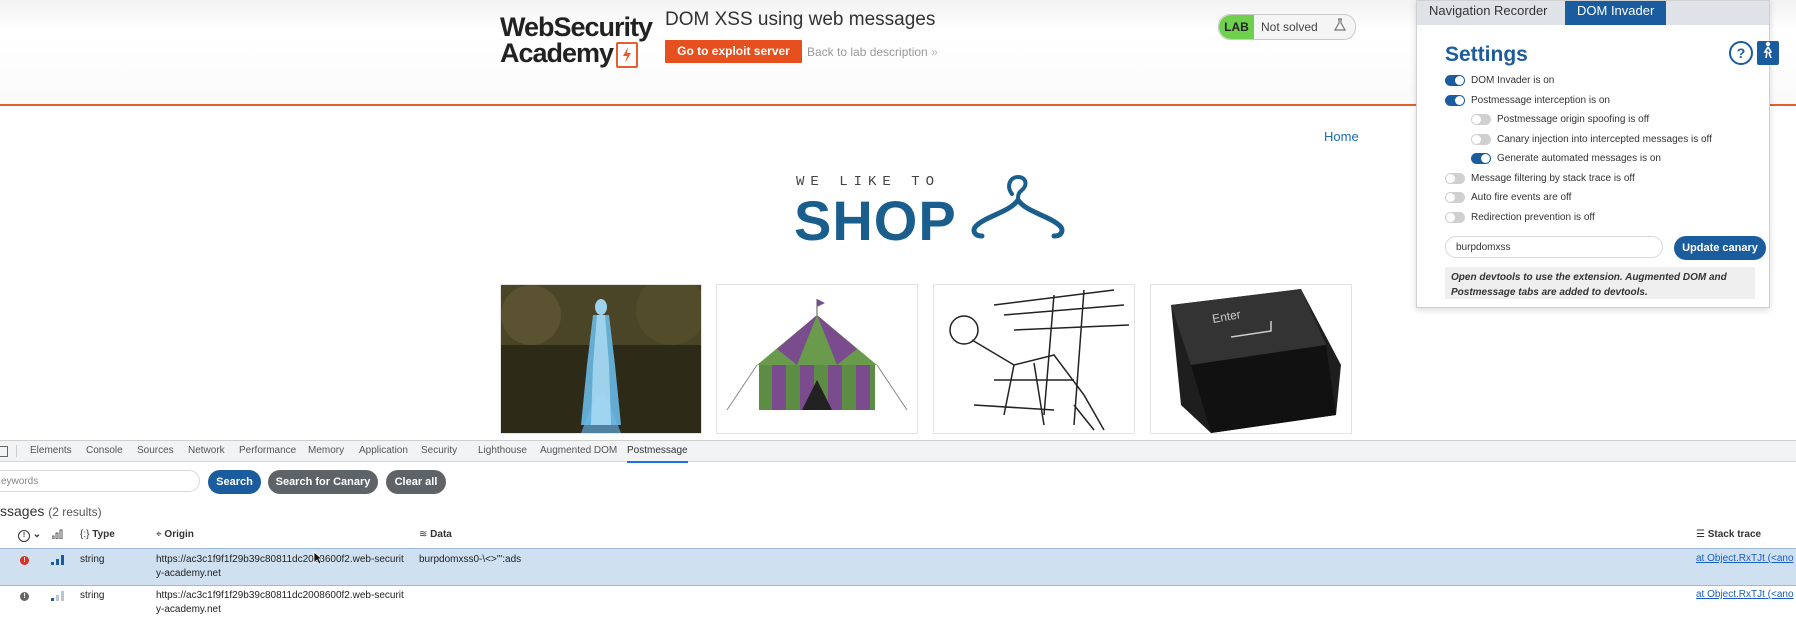 This screenshot has width=1796, height=622. What do you see at coordinates (1741, 53) in the screenshot?
I see `help-icon: ?` at bounding box center [1741, 53].